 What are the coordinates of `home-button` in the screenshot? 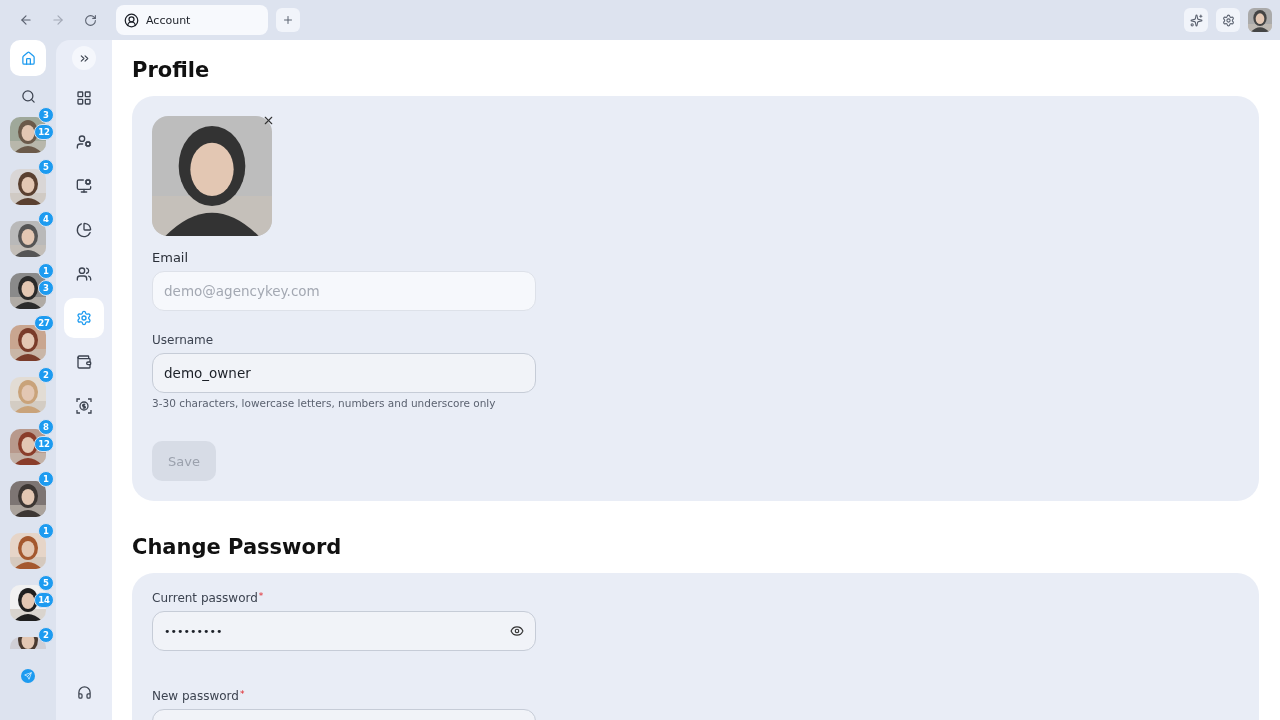 It's located at (28, 58).